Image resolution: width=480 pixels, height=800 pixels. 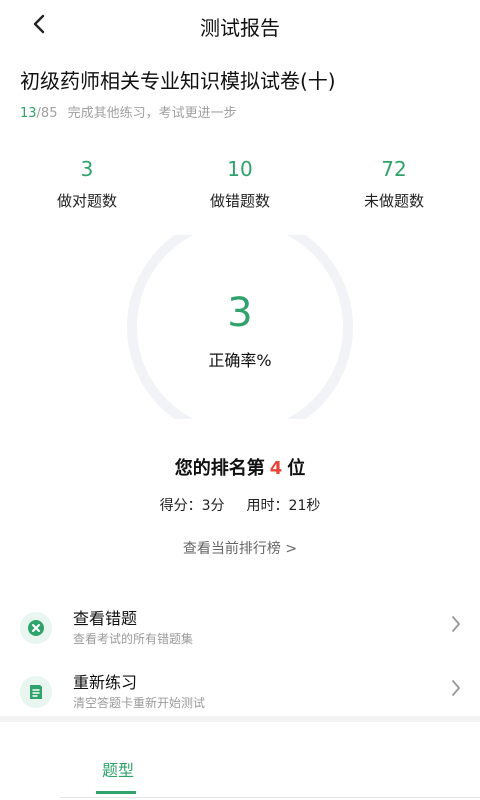 I want to click on note-icon, so click(x=36, y=692).